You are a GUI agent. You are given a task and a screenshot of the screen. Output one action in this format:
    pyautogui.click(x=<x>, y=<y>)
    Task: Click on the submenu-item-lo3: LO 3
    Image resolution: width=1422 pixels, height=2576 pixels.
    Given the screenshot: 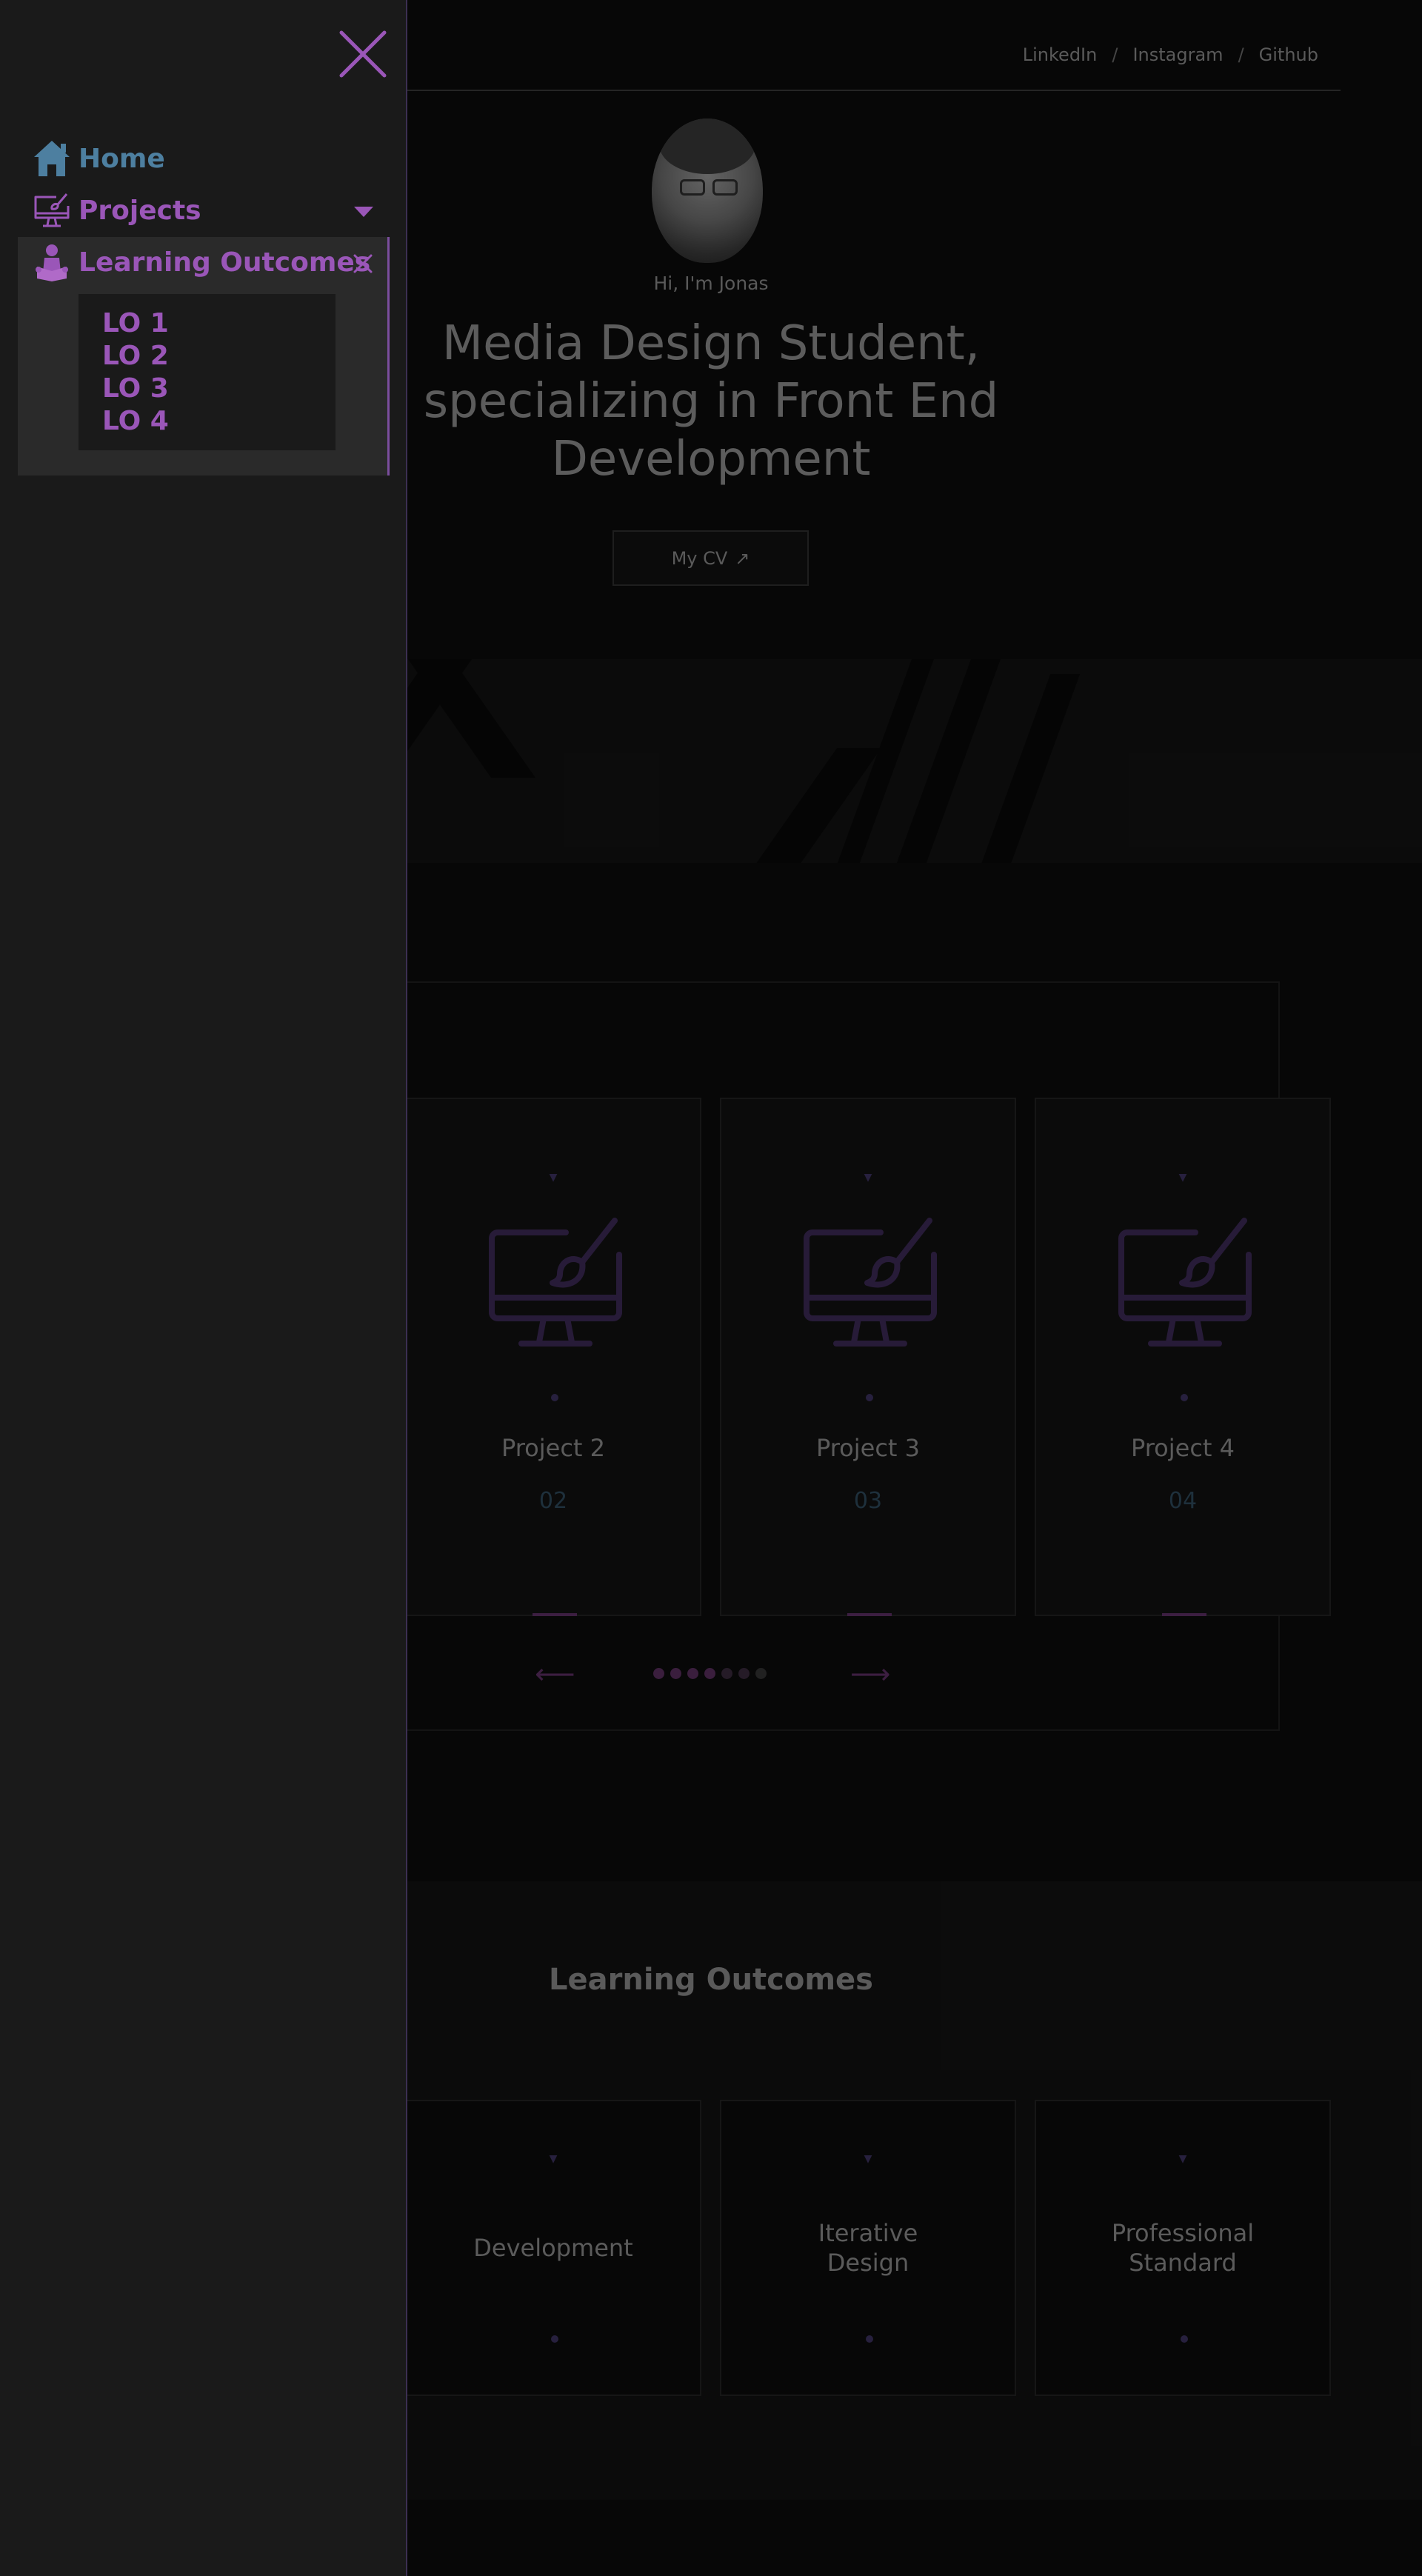 What is the action you would take?
    pyautogui.click(x=219, y=389)
    